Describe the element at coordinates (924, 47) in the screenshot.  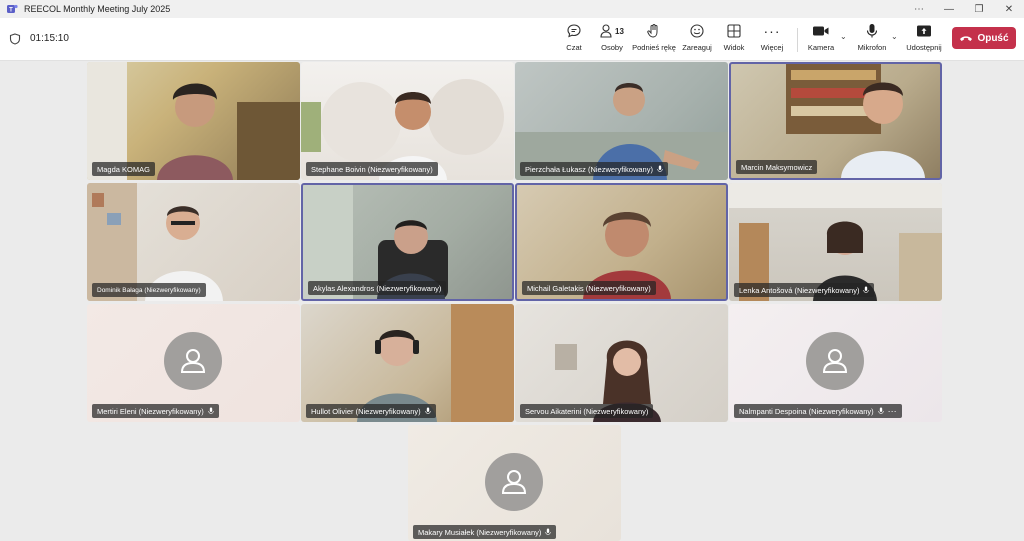
I see `share-label: Udostępnij` at that location.